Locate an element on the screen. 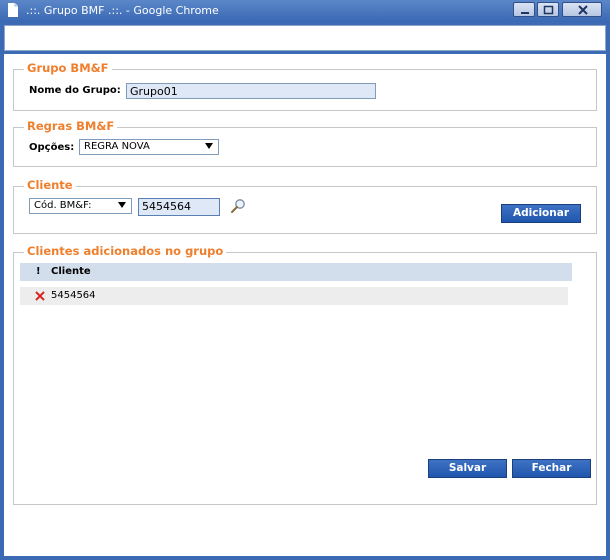 This screenshot has height=560, width=610. address-bar is located at coordinates (305, 38).